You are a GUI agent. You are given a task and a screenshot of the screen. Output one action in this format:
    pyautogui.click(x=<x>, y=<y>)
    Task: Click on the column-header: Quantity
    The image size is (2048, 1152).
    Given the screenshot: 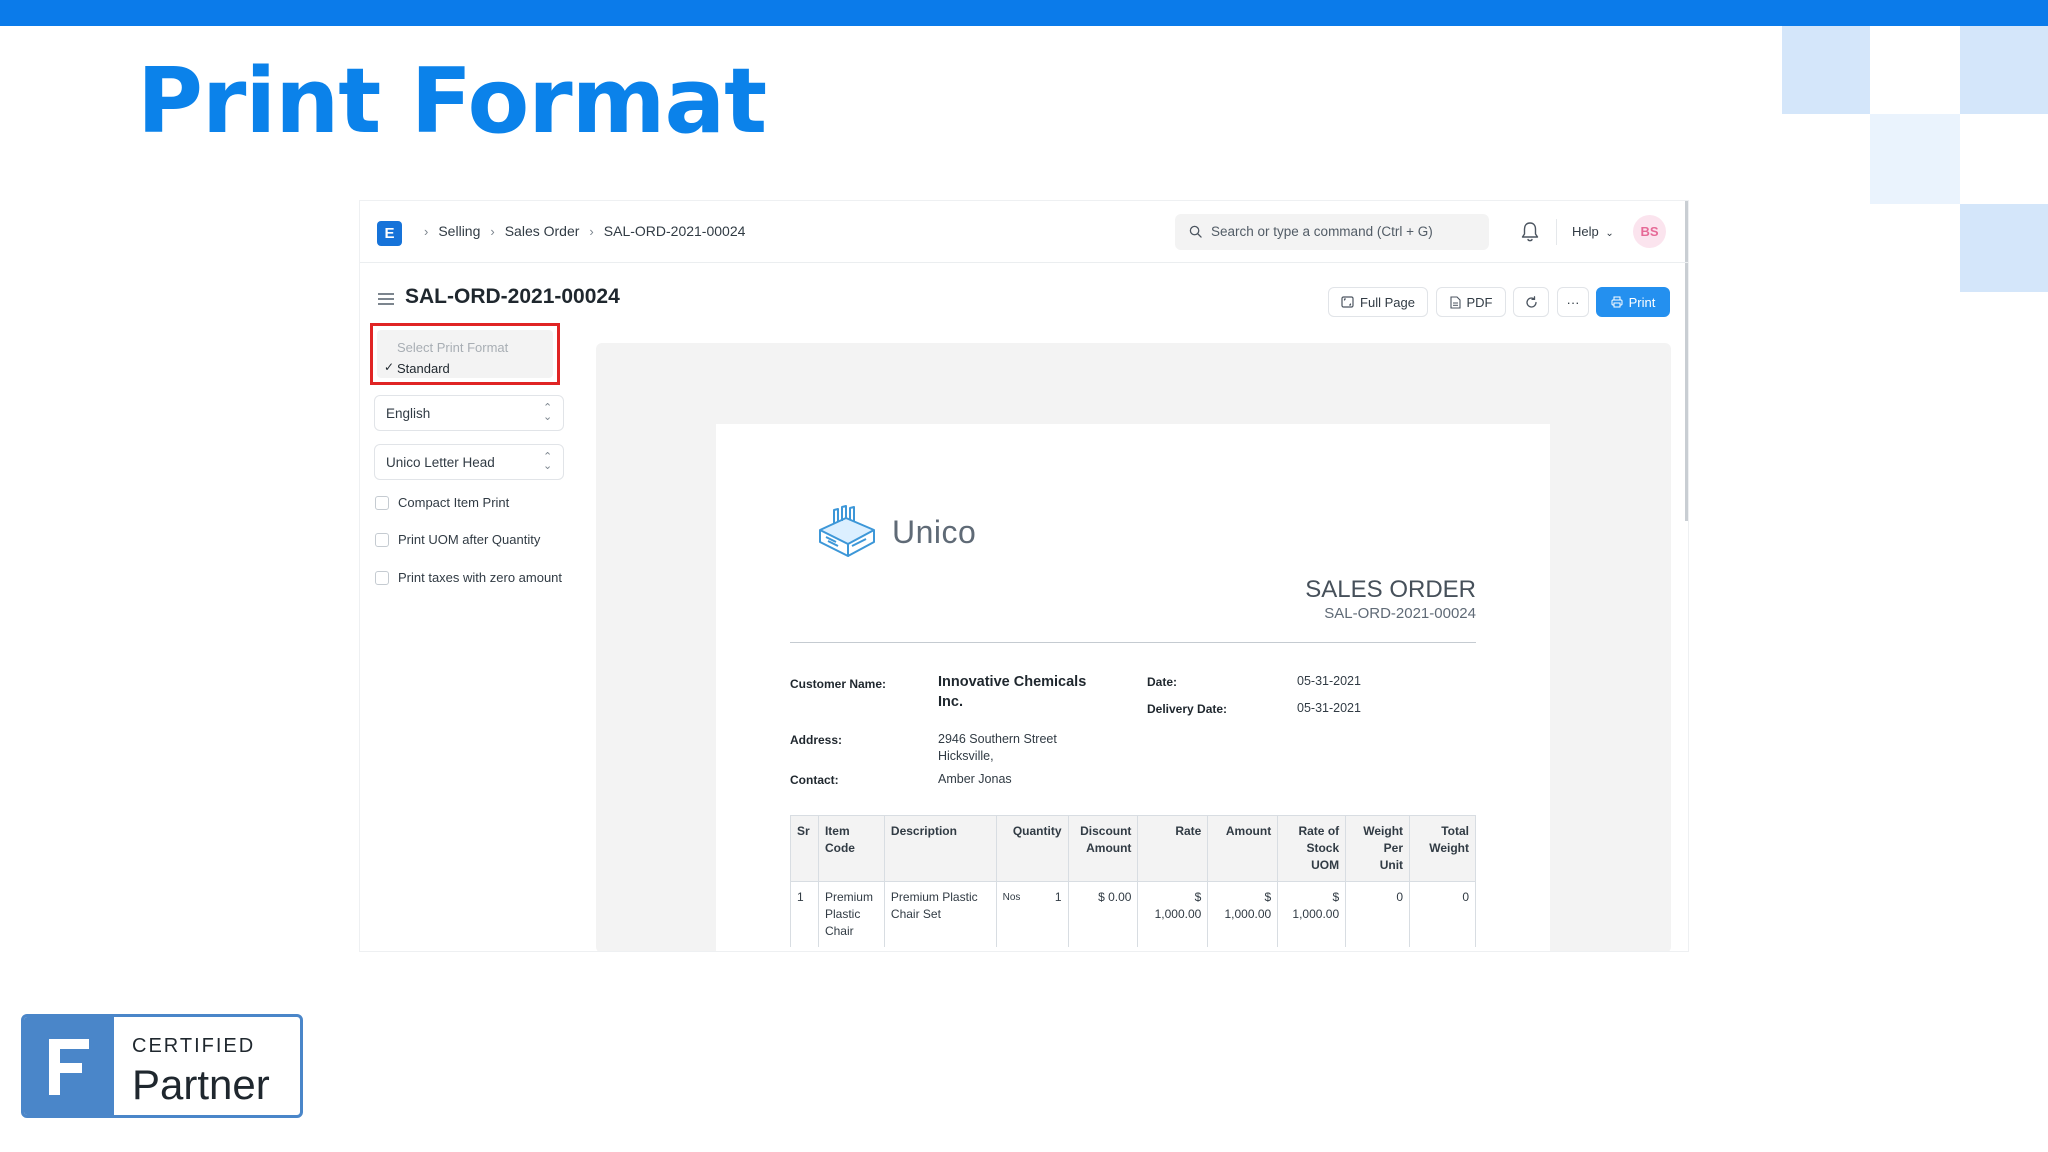 What is the action you would take?
    pyautogui.click(x=1032, y=848)
    